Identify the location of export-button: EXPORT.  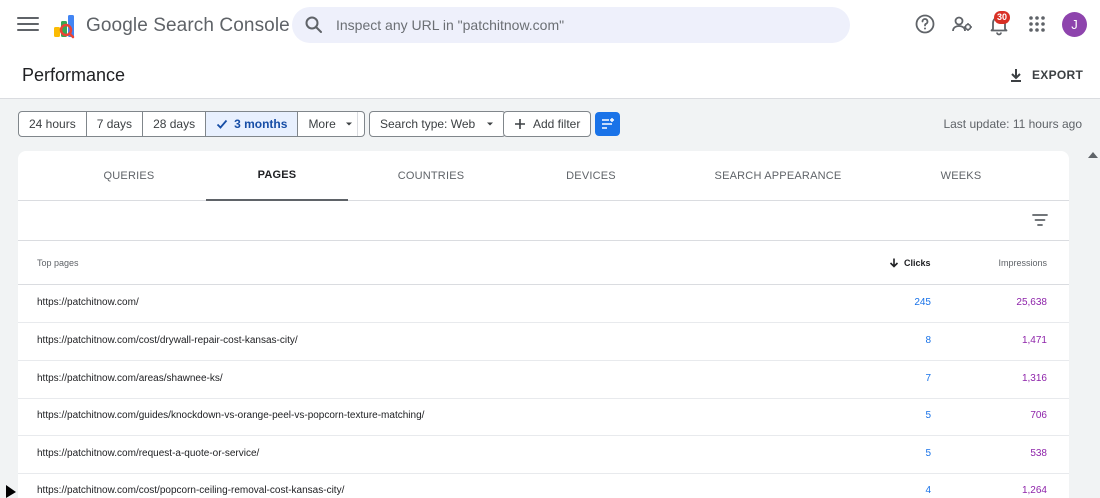
(1045, 75).